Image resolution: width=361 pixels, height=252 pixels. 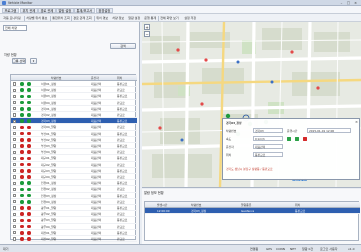 I want to click on cell-plate: 서울03_정상, so click(x=49, y=96).